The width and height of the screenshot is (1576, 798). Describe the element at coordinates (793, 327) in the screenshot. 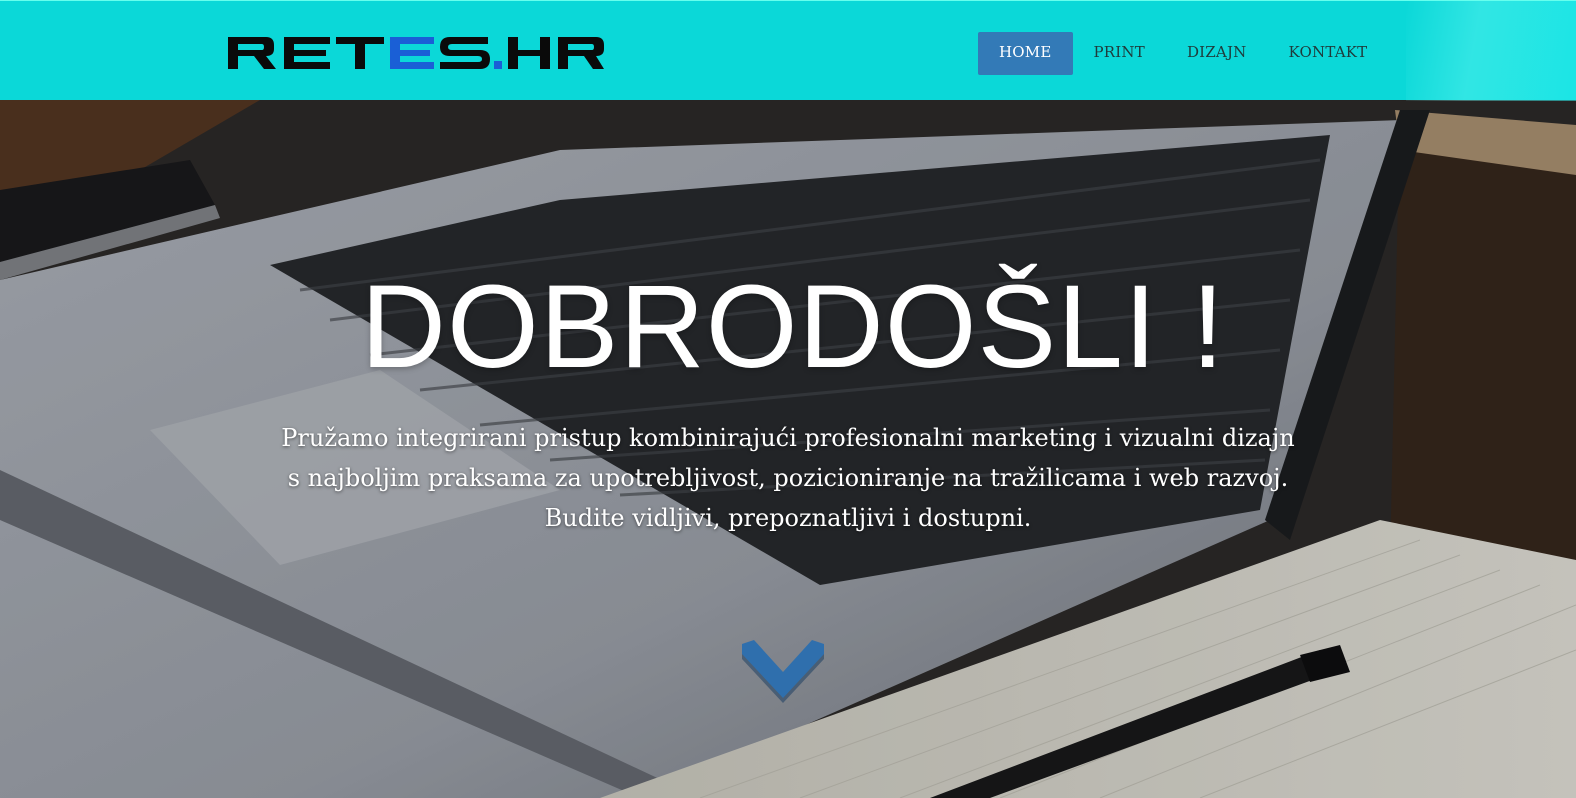

I see `hero-title: DOBRODOŠLI !` at that location.